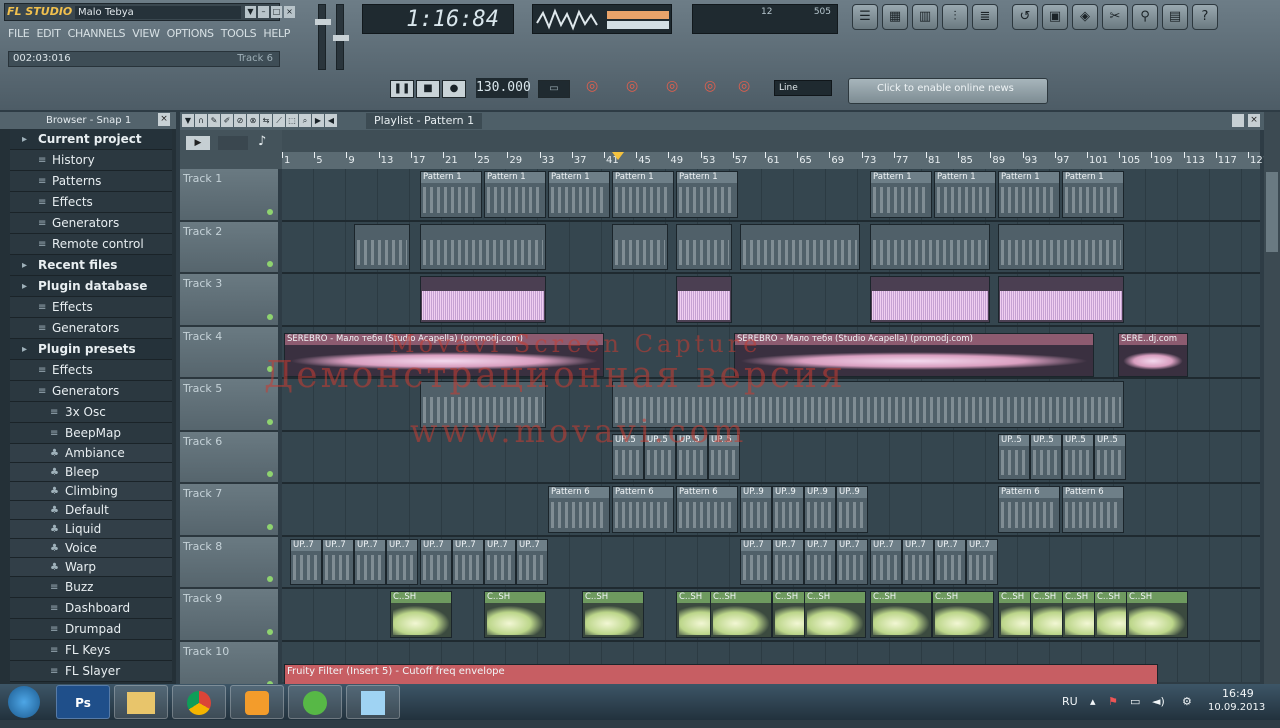 The width and height of the screenshot is (1280, 728). What do you see at coordinates (323, 37) in the screenshot?
I see `master-volume-slider` at bounding box center [323, 37].